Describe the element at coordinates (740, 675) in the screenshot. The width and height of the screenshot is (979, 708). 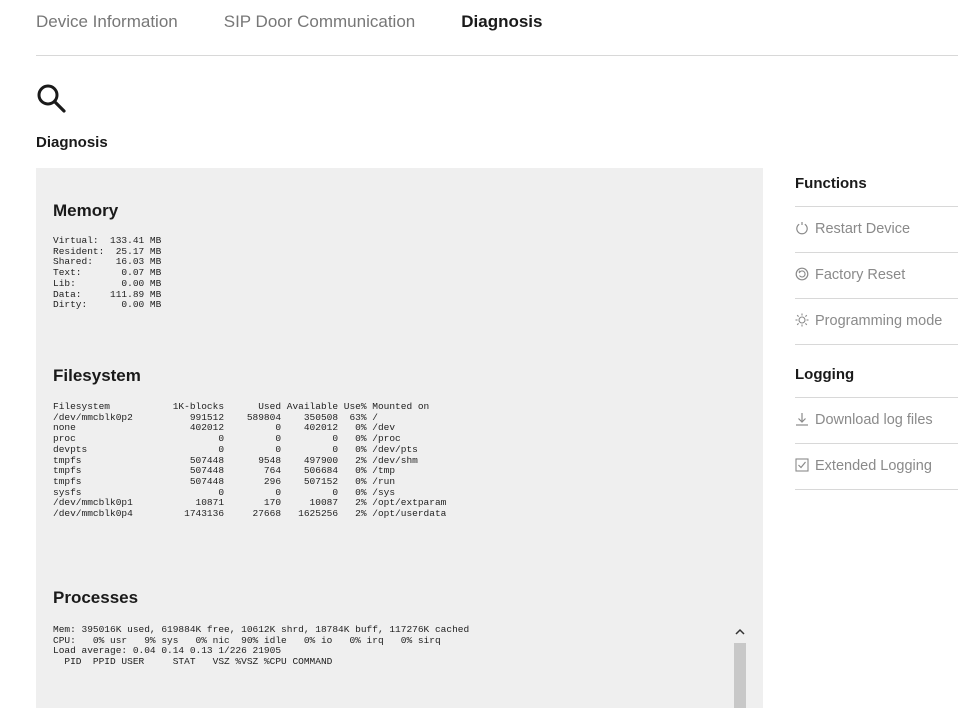
I see `scroll-thumb` at that location.